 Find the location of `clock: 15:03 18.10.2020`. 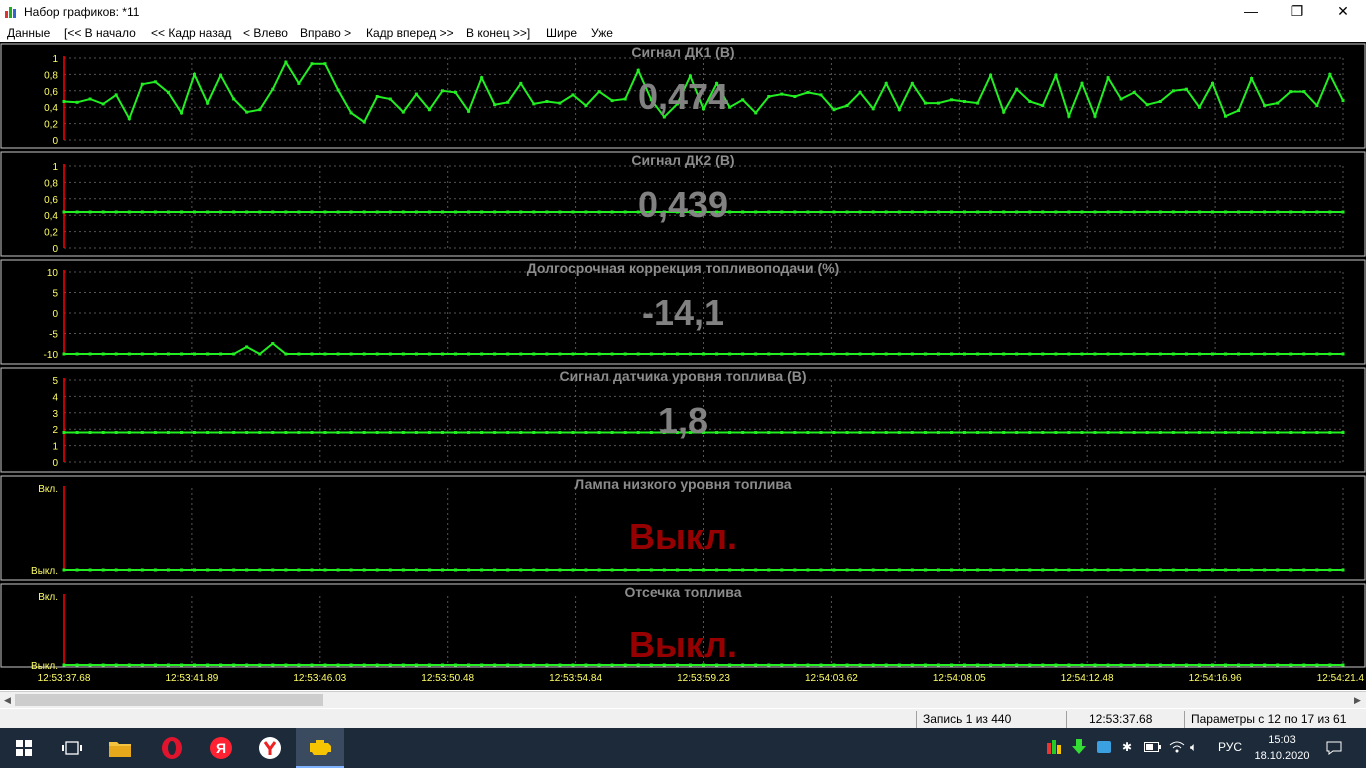

clock: 15:03 18.10.2020 is located at coordinates (1282, 748).